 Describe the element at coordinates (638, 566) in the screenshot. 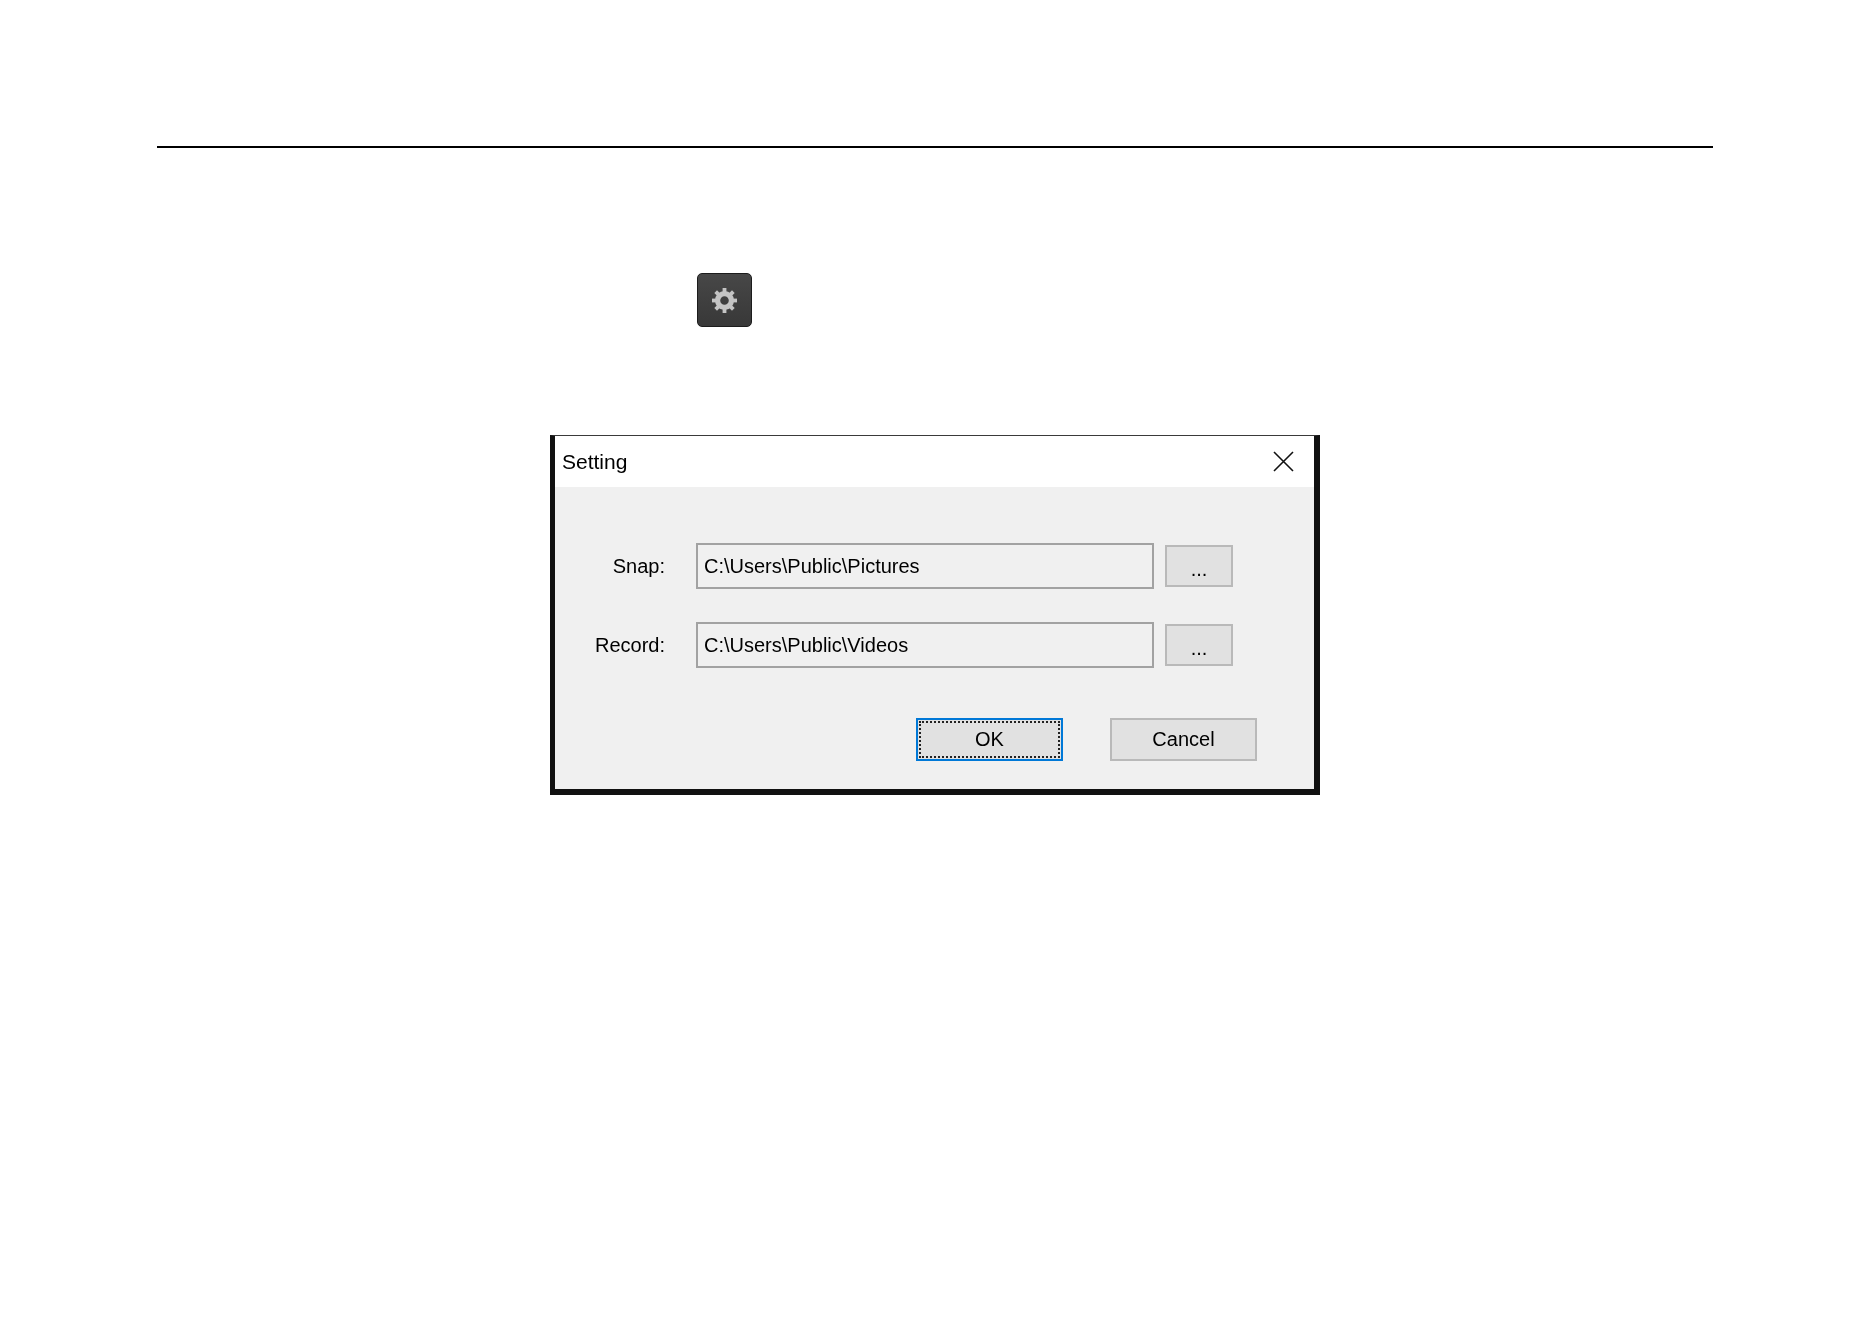

I see `field-label: Snap:` at that location.